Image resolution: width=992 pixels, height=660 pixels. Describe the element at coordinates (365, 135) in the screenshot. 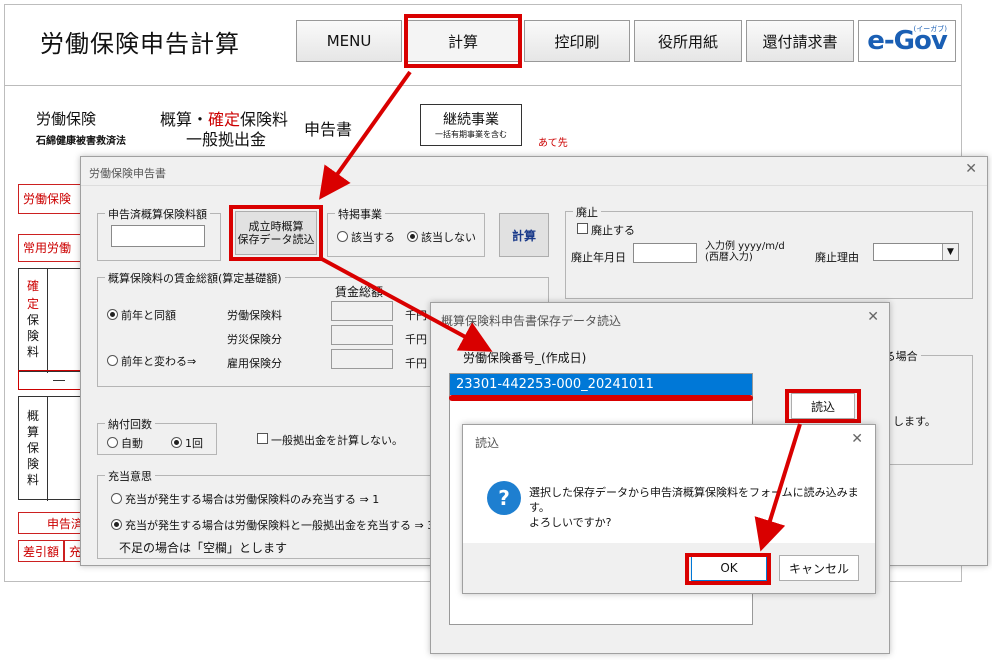

I see `arrow-calc-to-load` at that location.